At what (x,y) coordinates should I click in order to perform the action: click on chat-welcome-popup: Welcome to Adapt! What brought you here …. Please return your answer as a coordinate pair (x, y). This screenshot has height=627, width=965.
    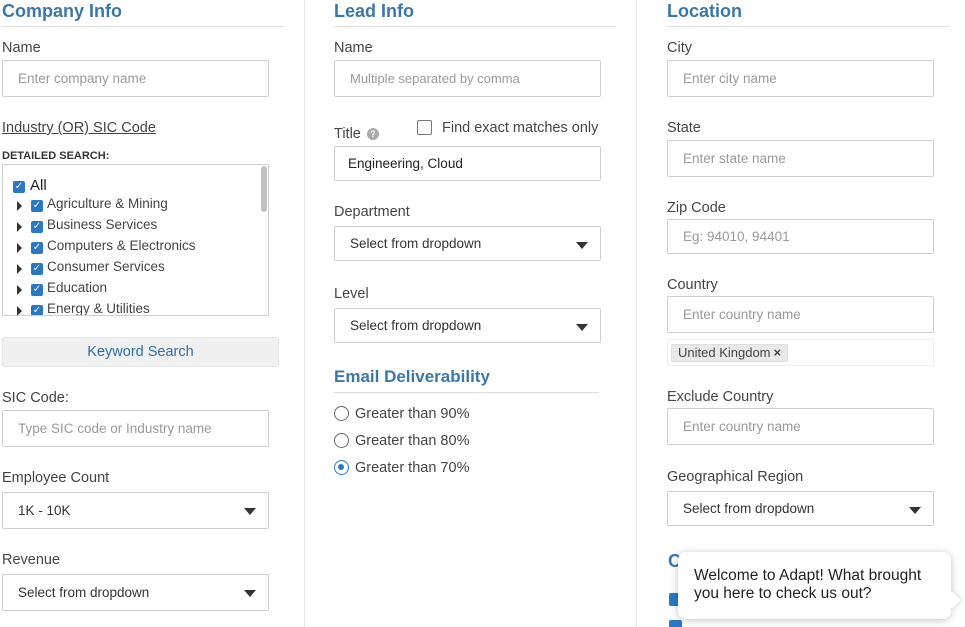
    Looking at the image, I should click on (819, 585).